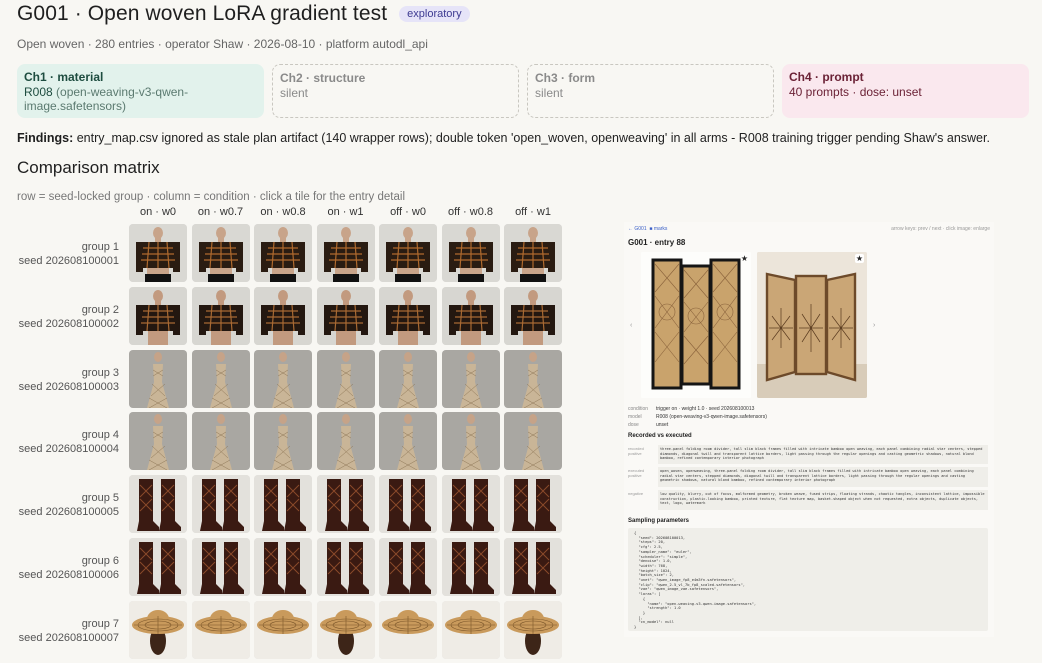  I want to click on column-header: on · w0, so click(158, 212).